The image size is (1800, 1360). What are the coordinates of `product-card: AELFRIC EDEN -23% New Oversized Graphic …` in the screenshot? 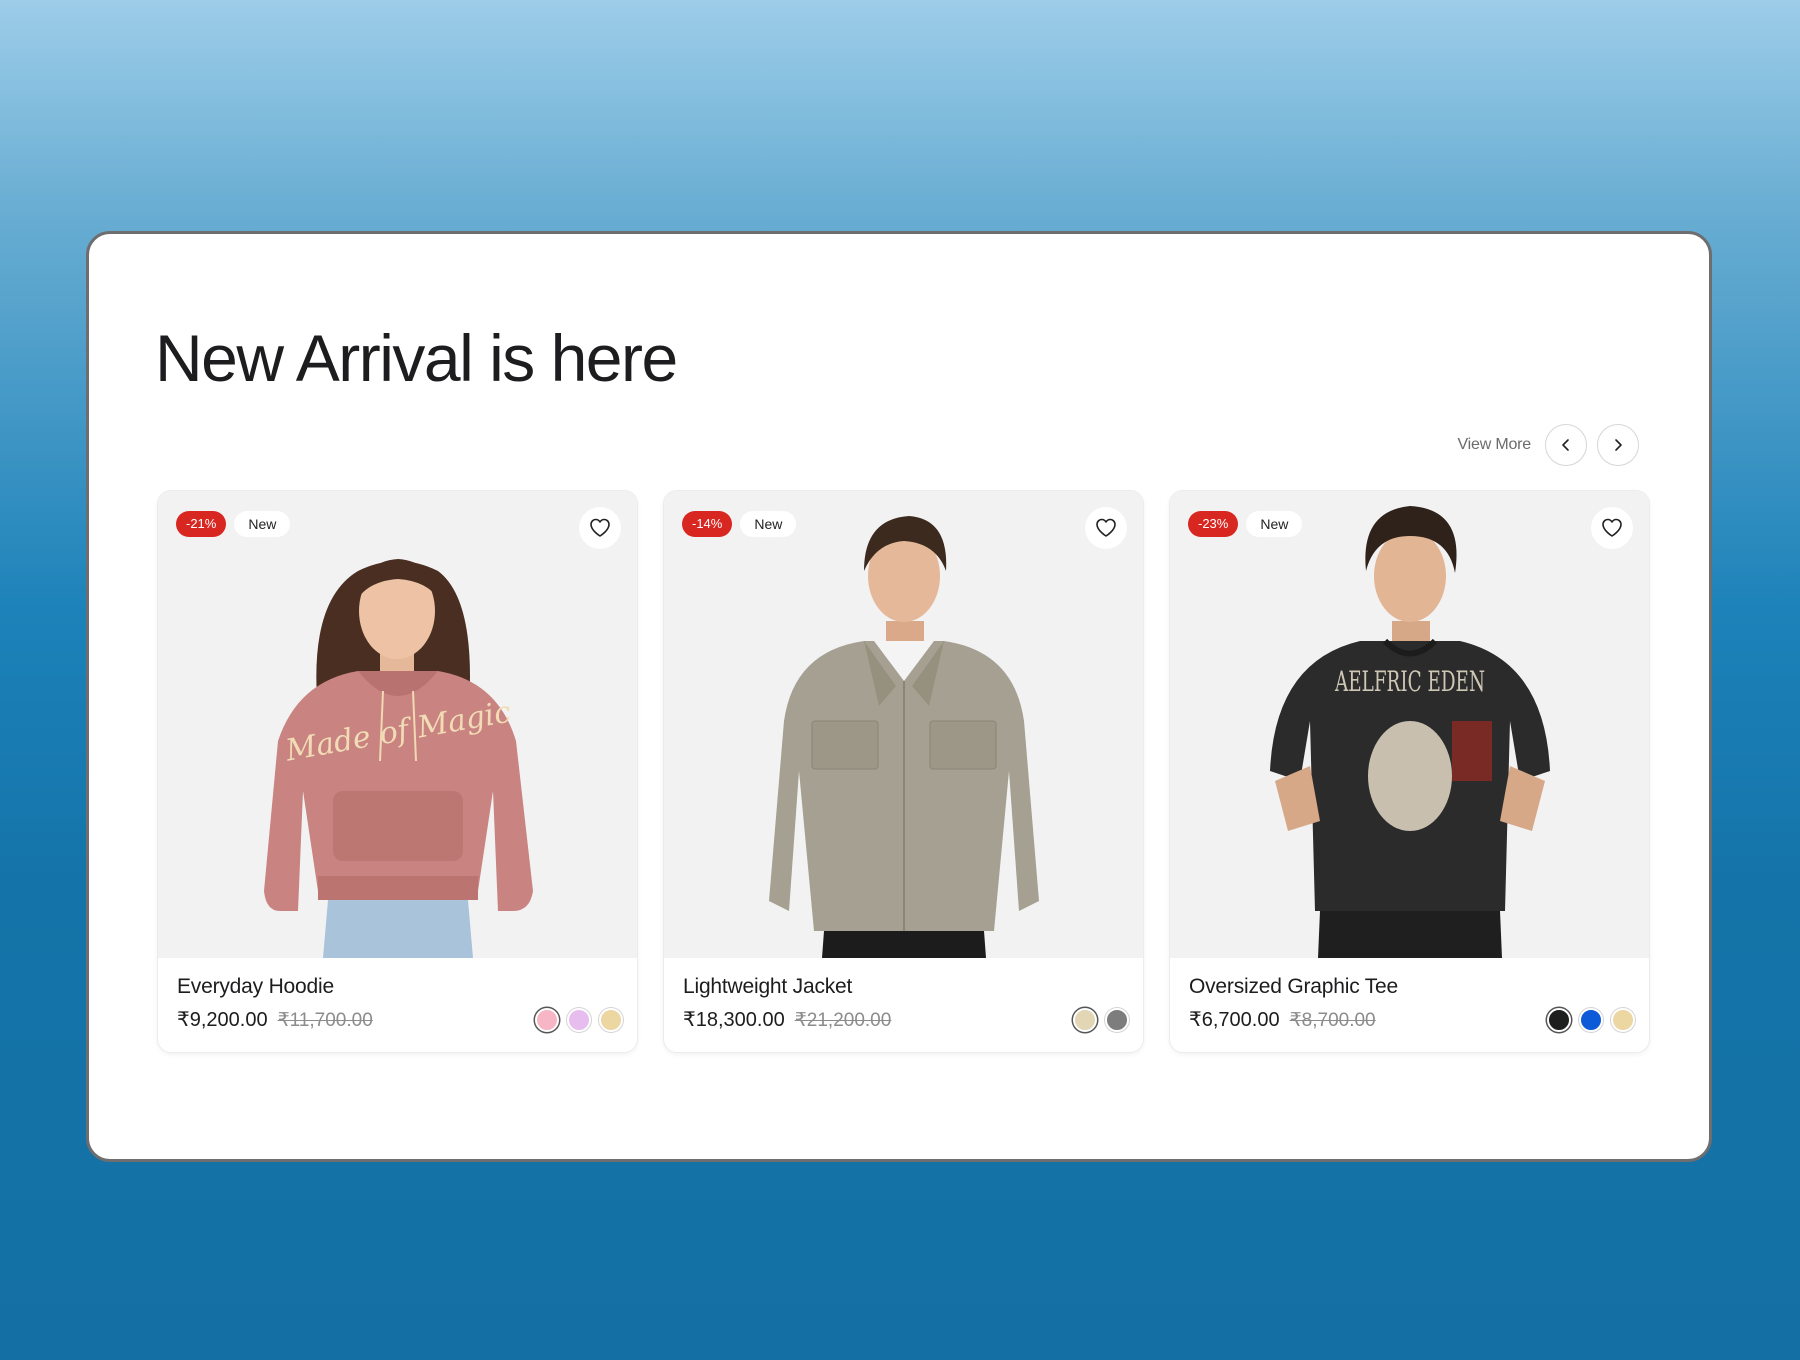 It's located at (1409, 771).